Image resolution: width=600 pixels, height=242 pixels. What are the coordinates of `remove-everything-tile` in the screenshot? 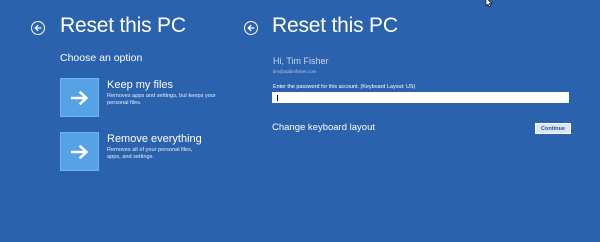 It's located at (79, 151).